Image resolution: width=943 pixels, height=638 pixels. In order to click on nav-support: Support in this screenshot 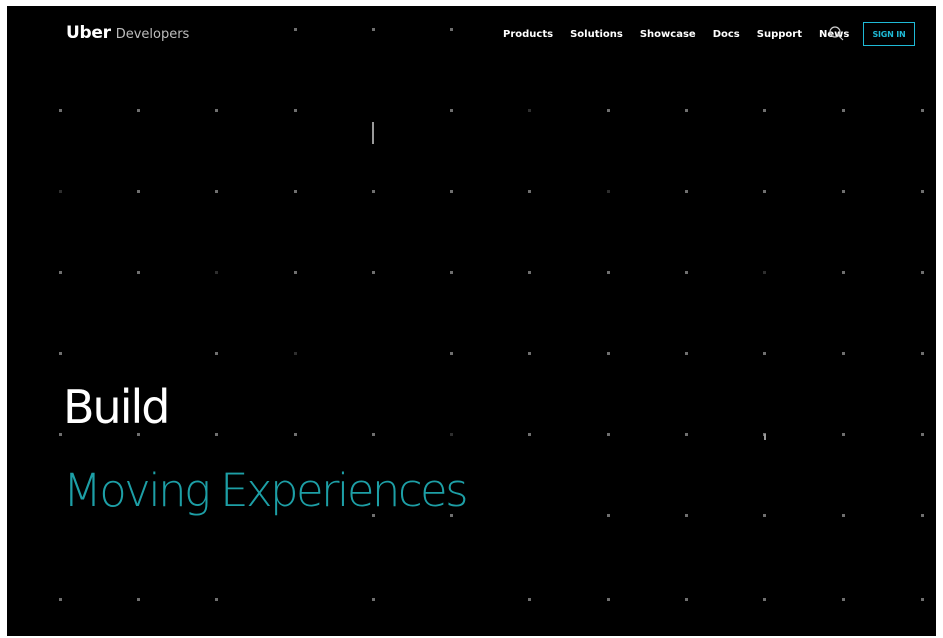, I will do `click(779, 34)`.